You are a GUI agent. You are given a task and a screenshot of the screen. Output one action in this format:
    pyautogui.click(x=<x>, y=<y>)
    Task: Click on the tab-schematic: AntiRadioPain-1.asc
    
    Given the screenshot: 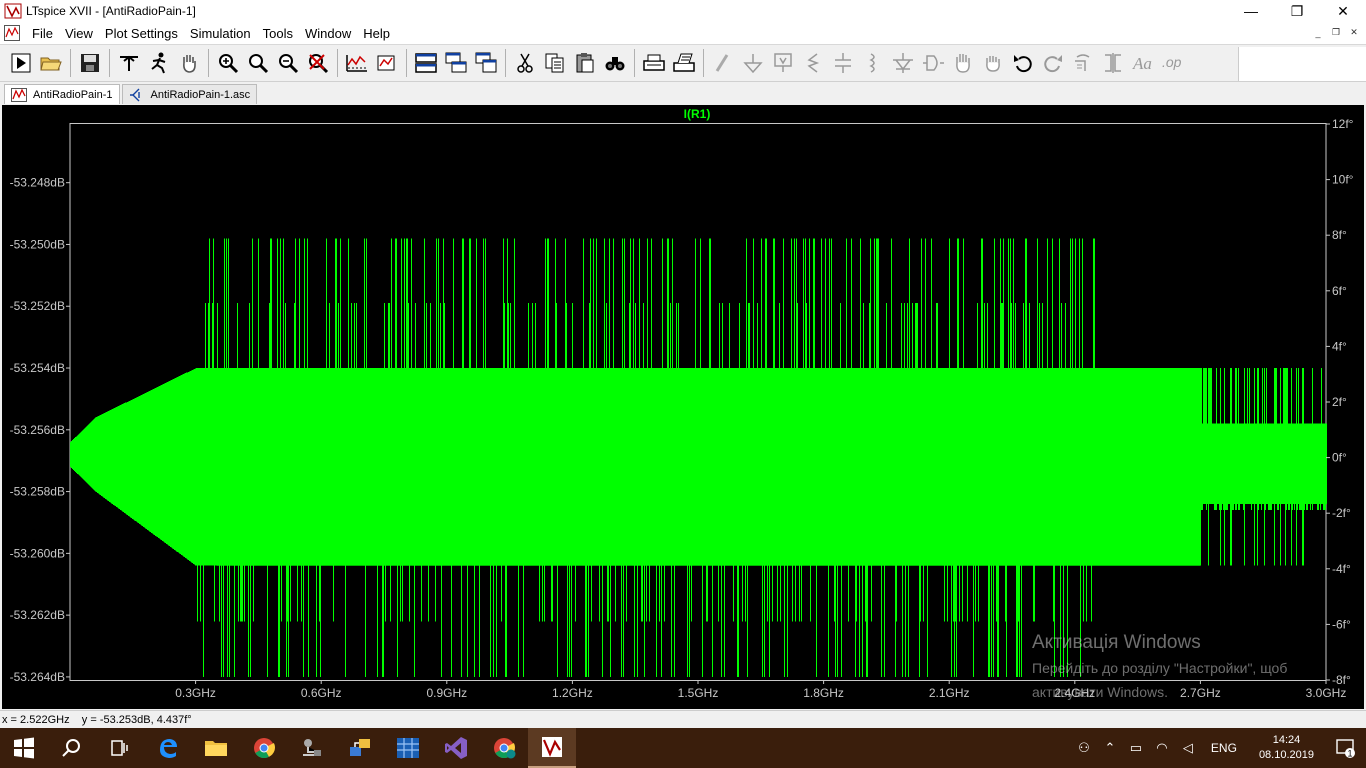 What is the action you would take?
    pyautogui.click(x=189, y=94)
    